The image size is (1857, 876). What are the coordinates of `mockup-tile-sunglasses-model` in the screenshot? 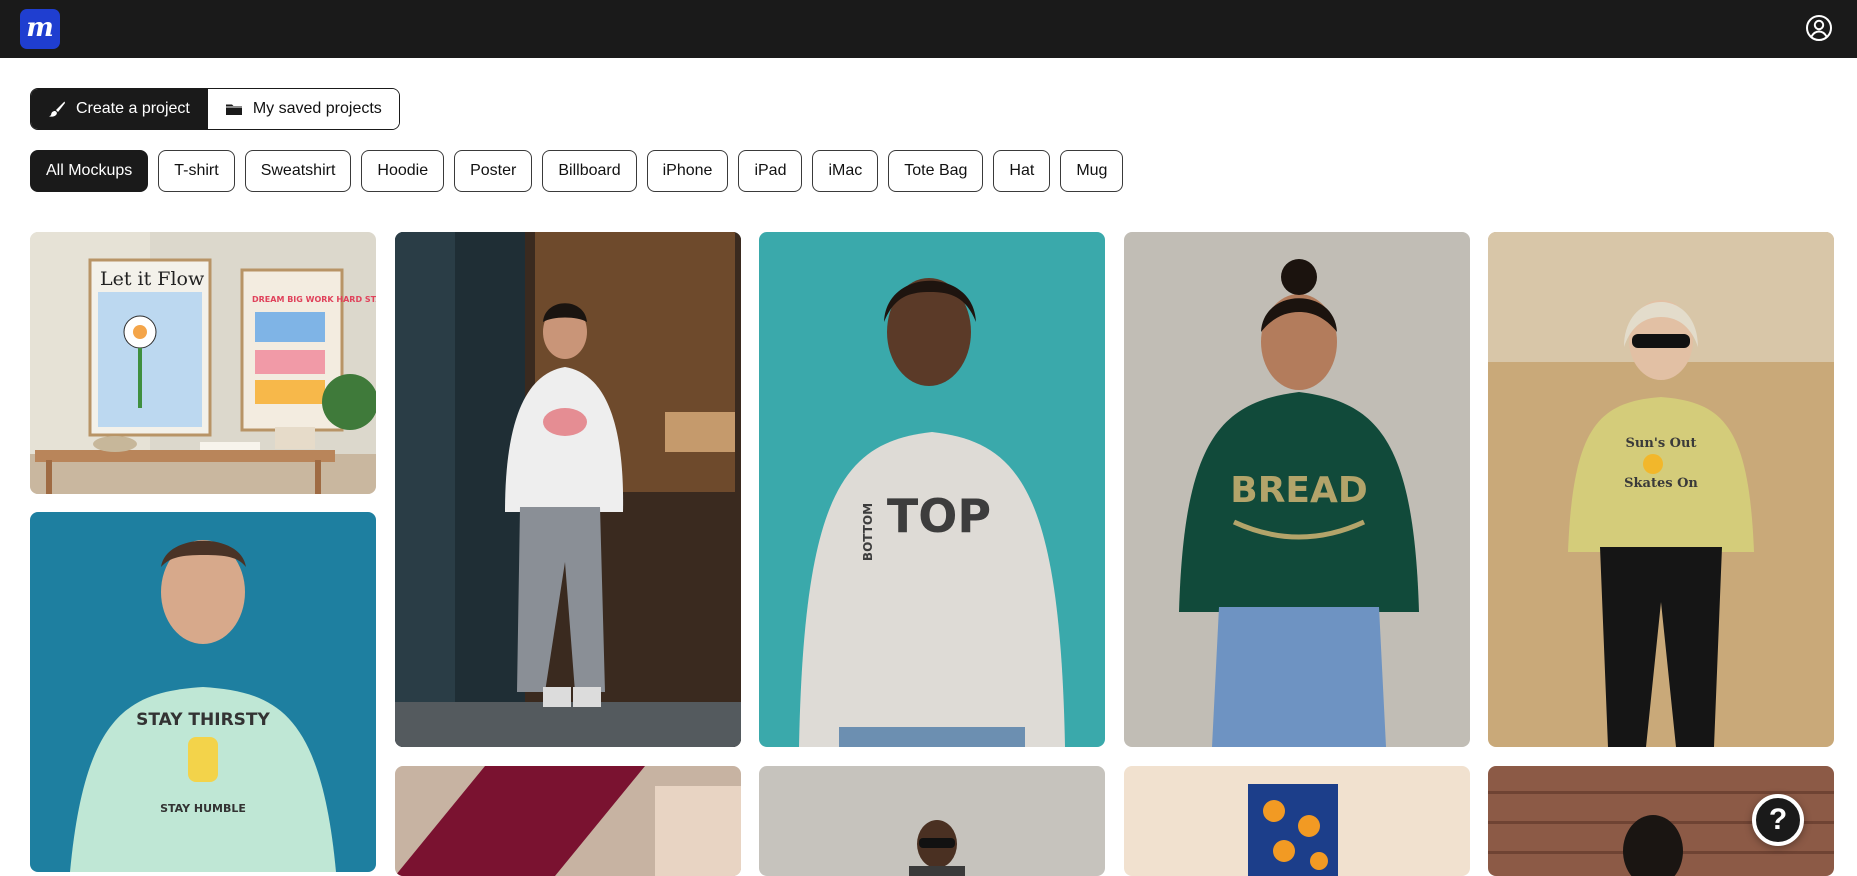 It's located at (932, 821).